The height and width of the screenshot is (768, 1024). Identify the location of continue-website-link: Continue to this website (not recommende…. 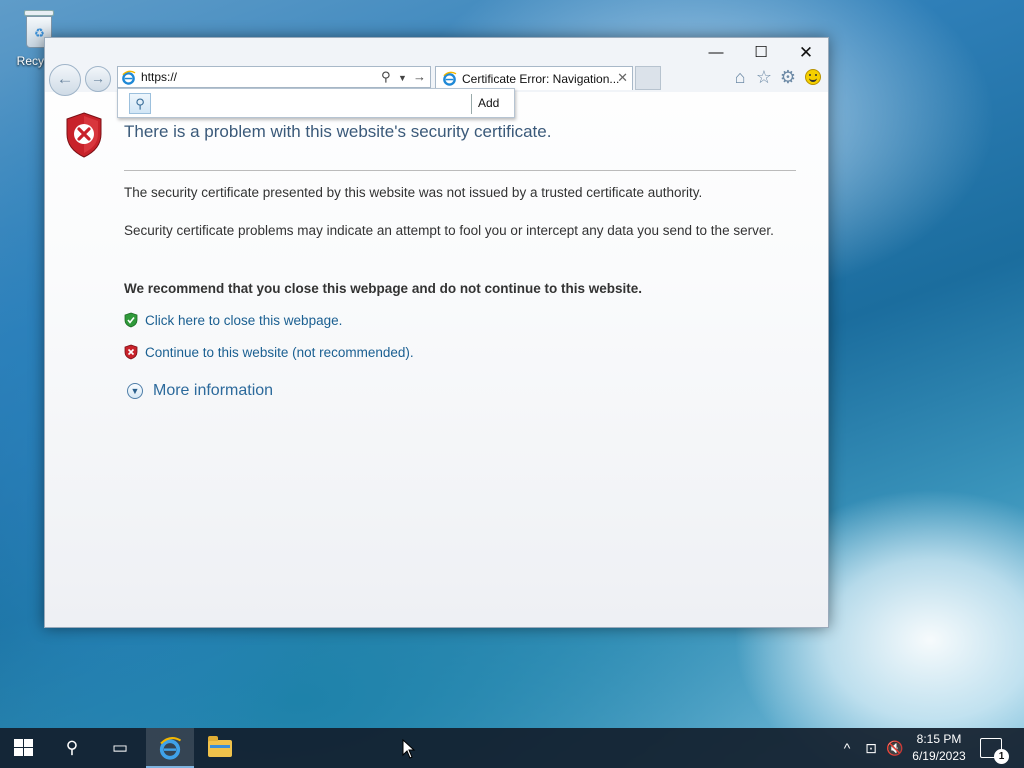
(279, 352).